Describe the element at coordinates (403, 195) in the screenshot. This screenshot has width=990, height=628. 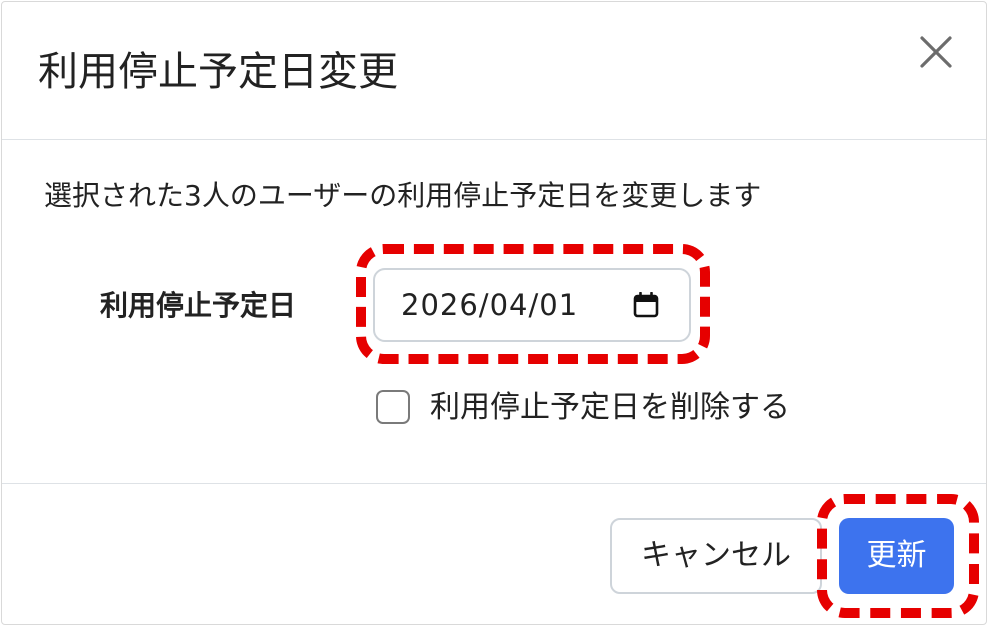
I see `dialog-message: 選択された3人のユーザーの利用停止予定日を変更します` at that location.